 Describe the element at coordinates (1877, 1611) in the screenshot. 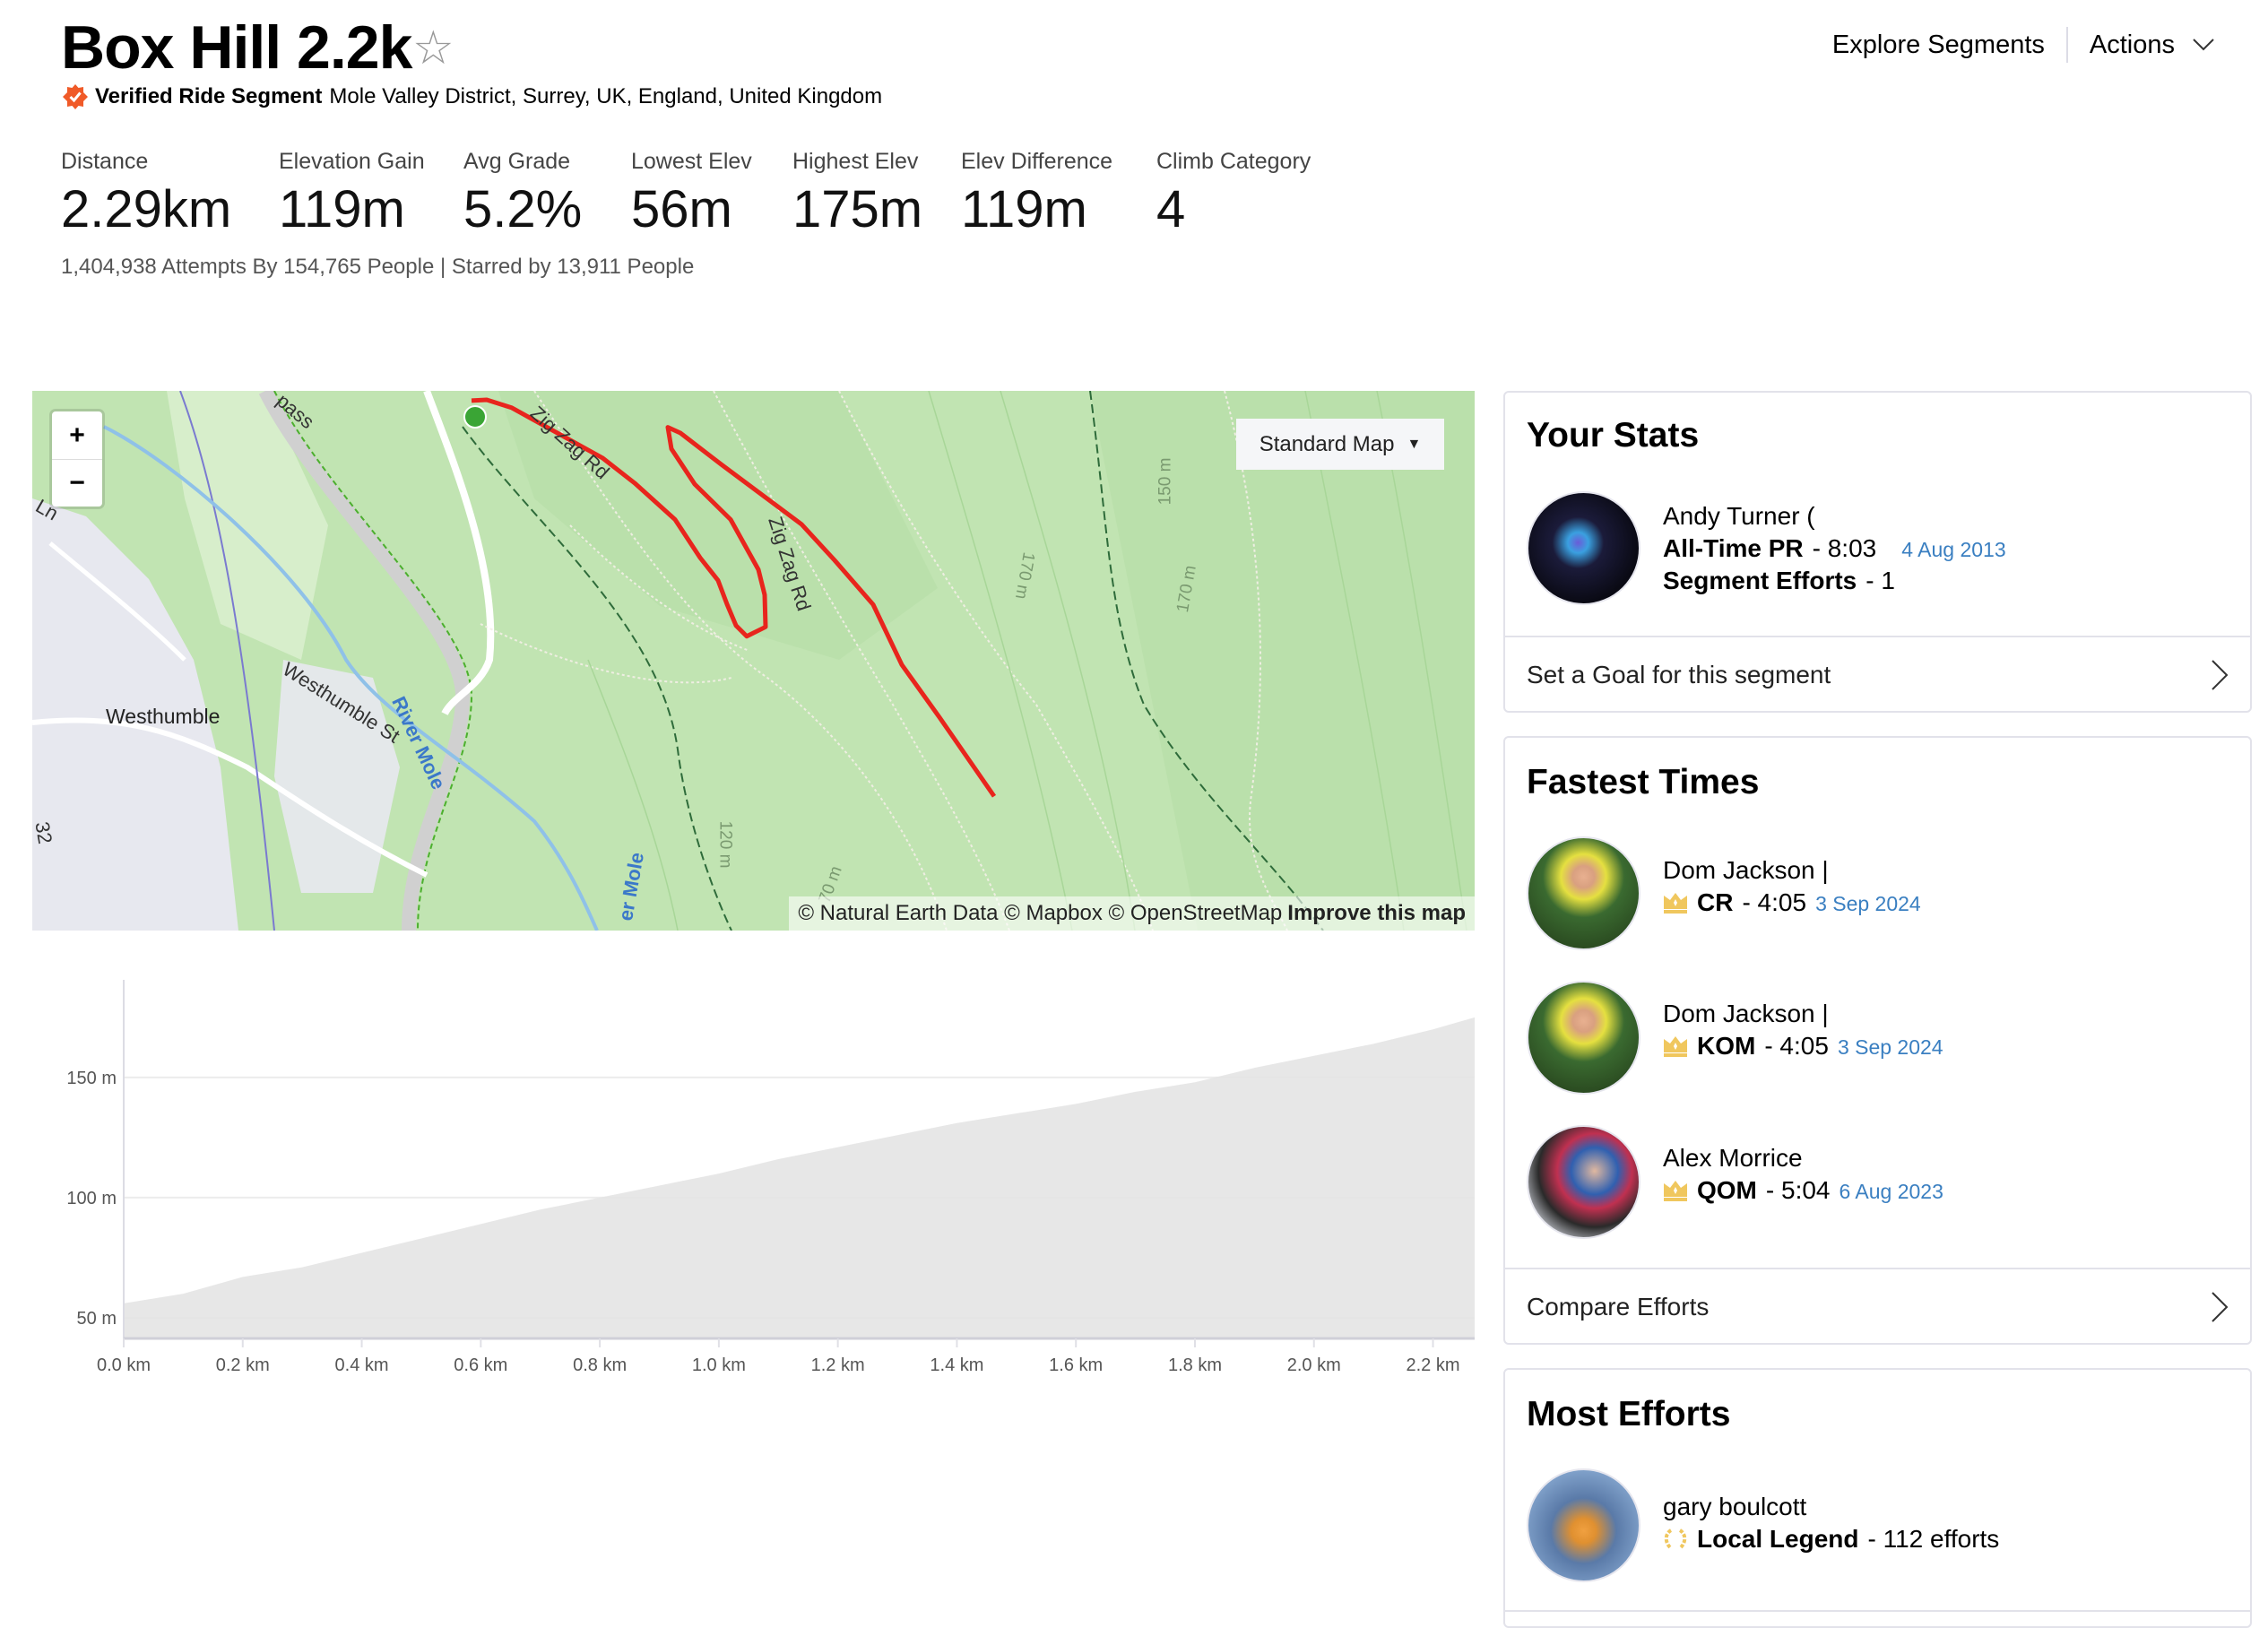

I see `divider` at that location.